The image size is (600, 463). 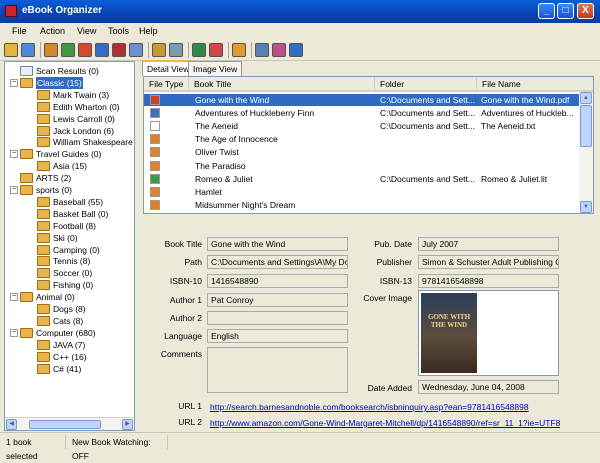 I want to click on url2-label: URL 2, so click(x=190, y=422).